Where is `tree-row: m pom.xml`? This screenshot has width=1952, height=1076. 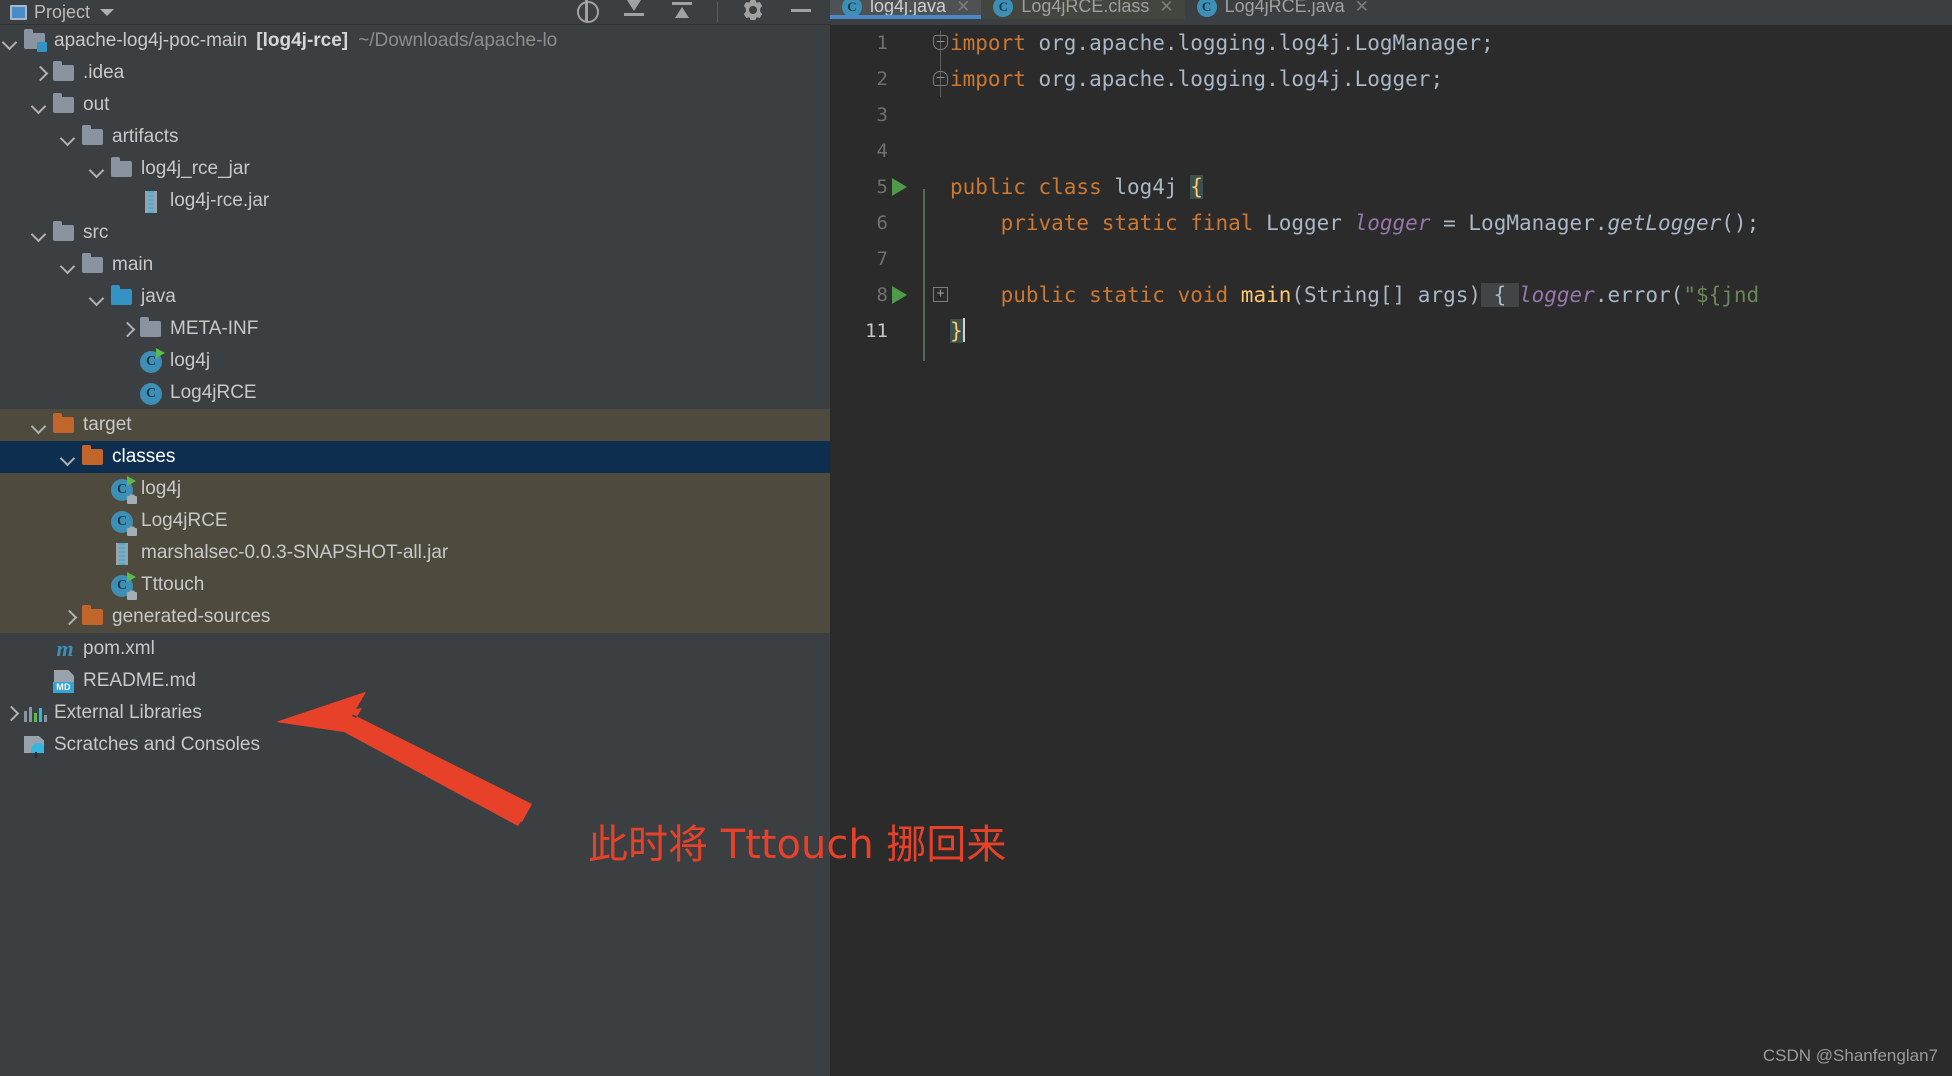
tree-row: m pom.xml is located at coordinates (415, 649).